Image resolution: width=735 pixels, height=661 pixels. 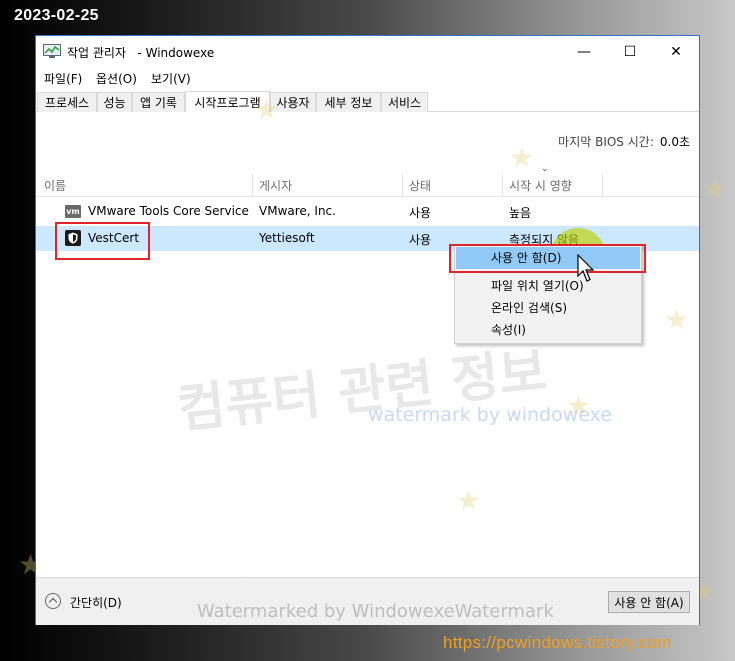 What do you see at coordinates (676, 51) in the screenshot?
I see `close-button: ✕` at bounding box center [676, 51].